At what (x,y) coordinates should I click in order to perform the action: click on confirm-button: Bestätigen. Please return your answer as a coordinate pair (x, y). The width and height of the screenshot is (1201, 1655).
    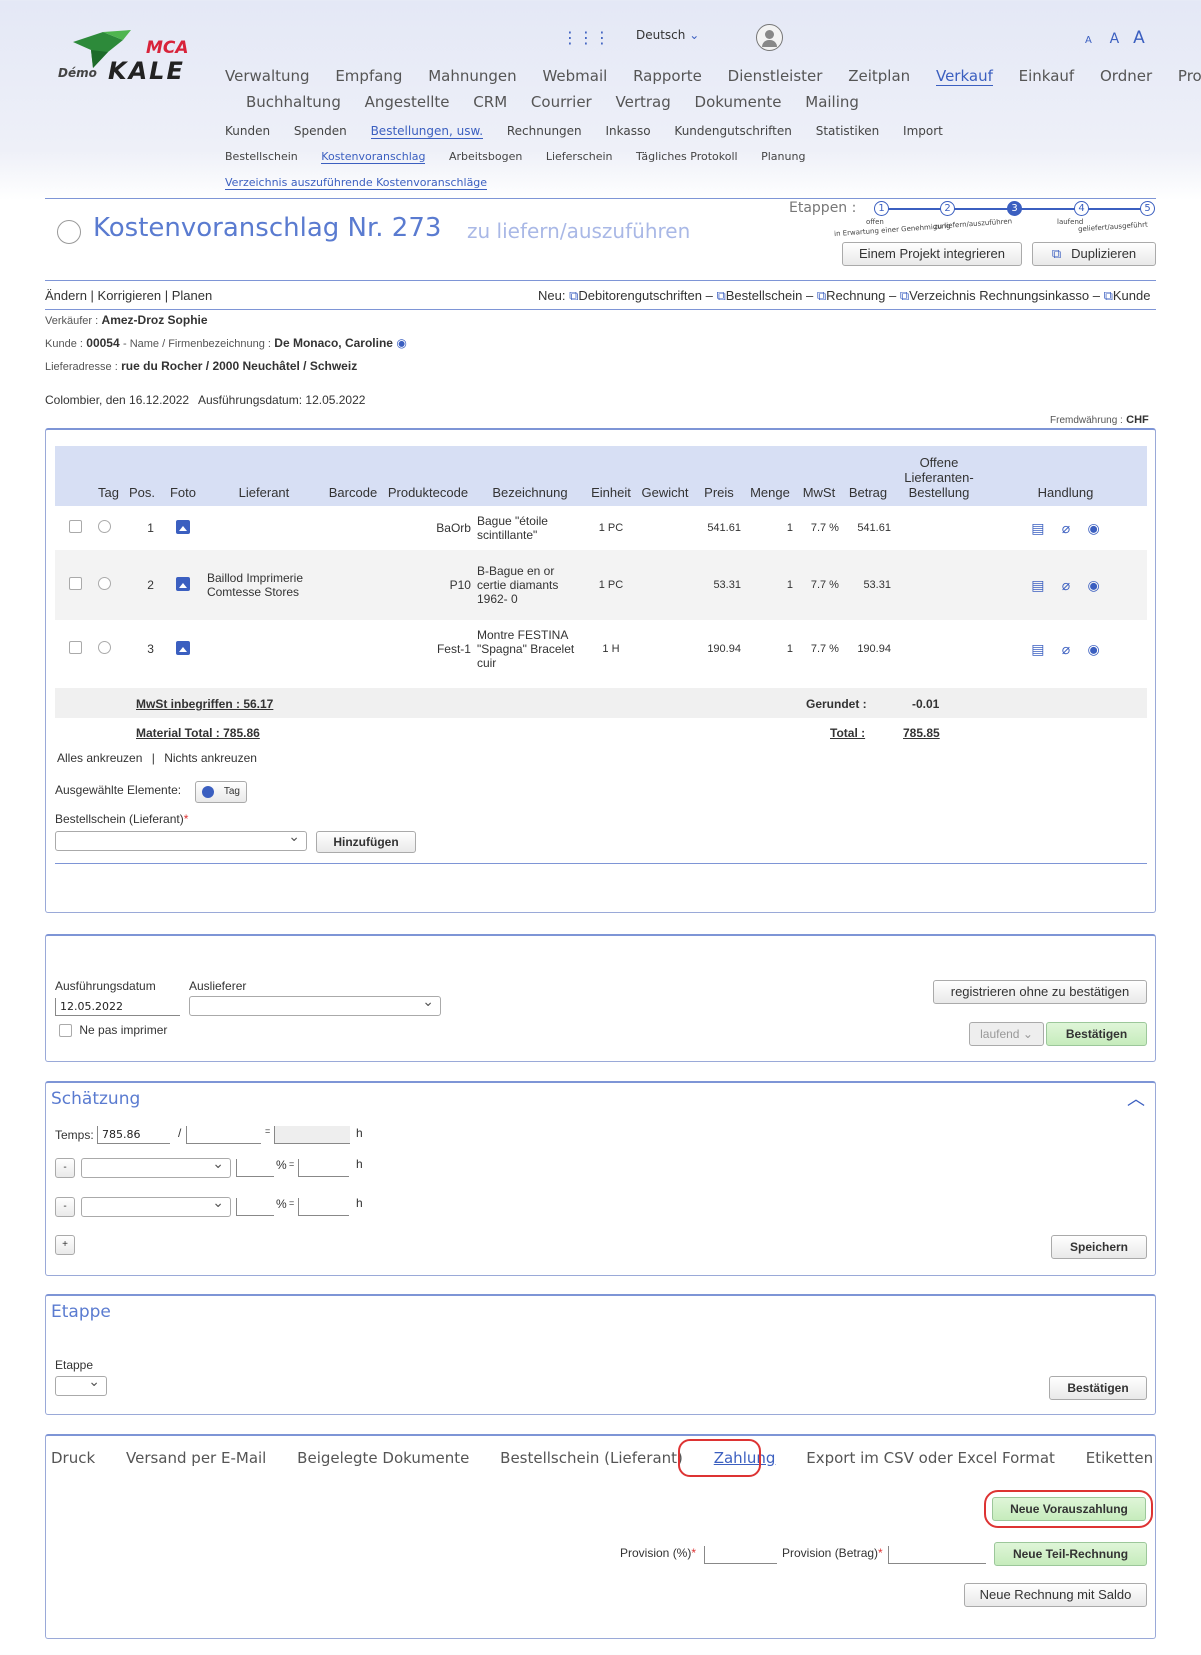
    Looking at the image, I should click on (1096, 1034).